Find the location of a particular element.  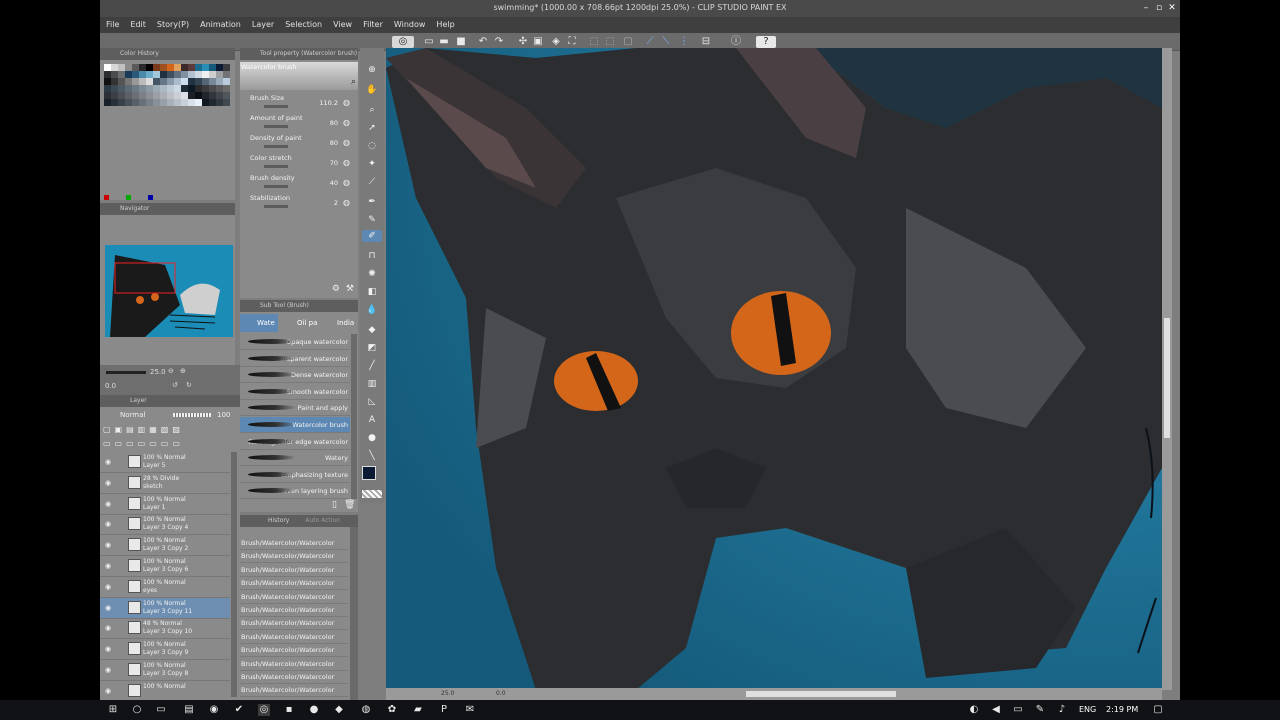

menu-layer: Layer is located at coordinates (262, 23).